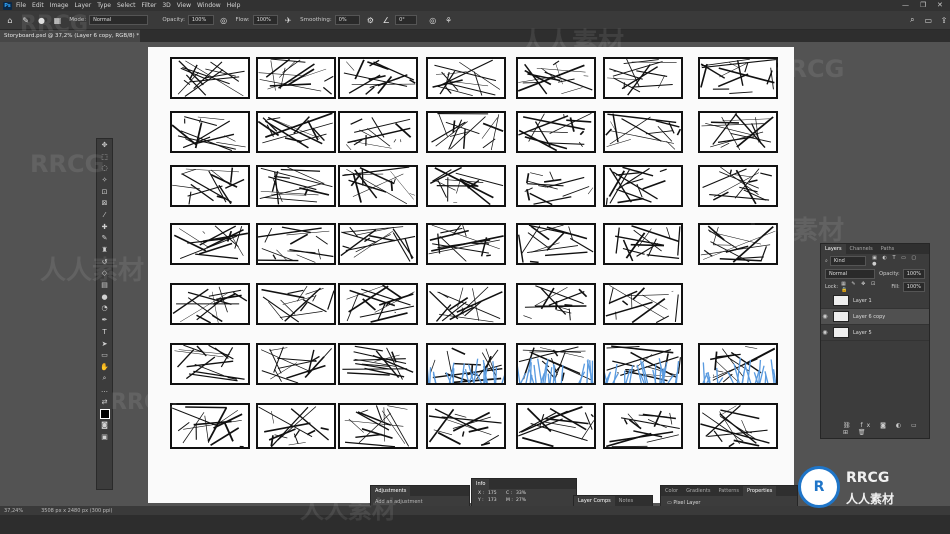 The image size is (950, 534). I want to click on hand-icon: ✋, so click(104, 367).